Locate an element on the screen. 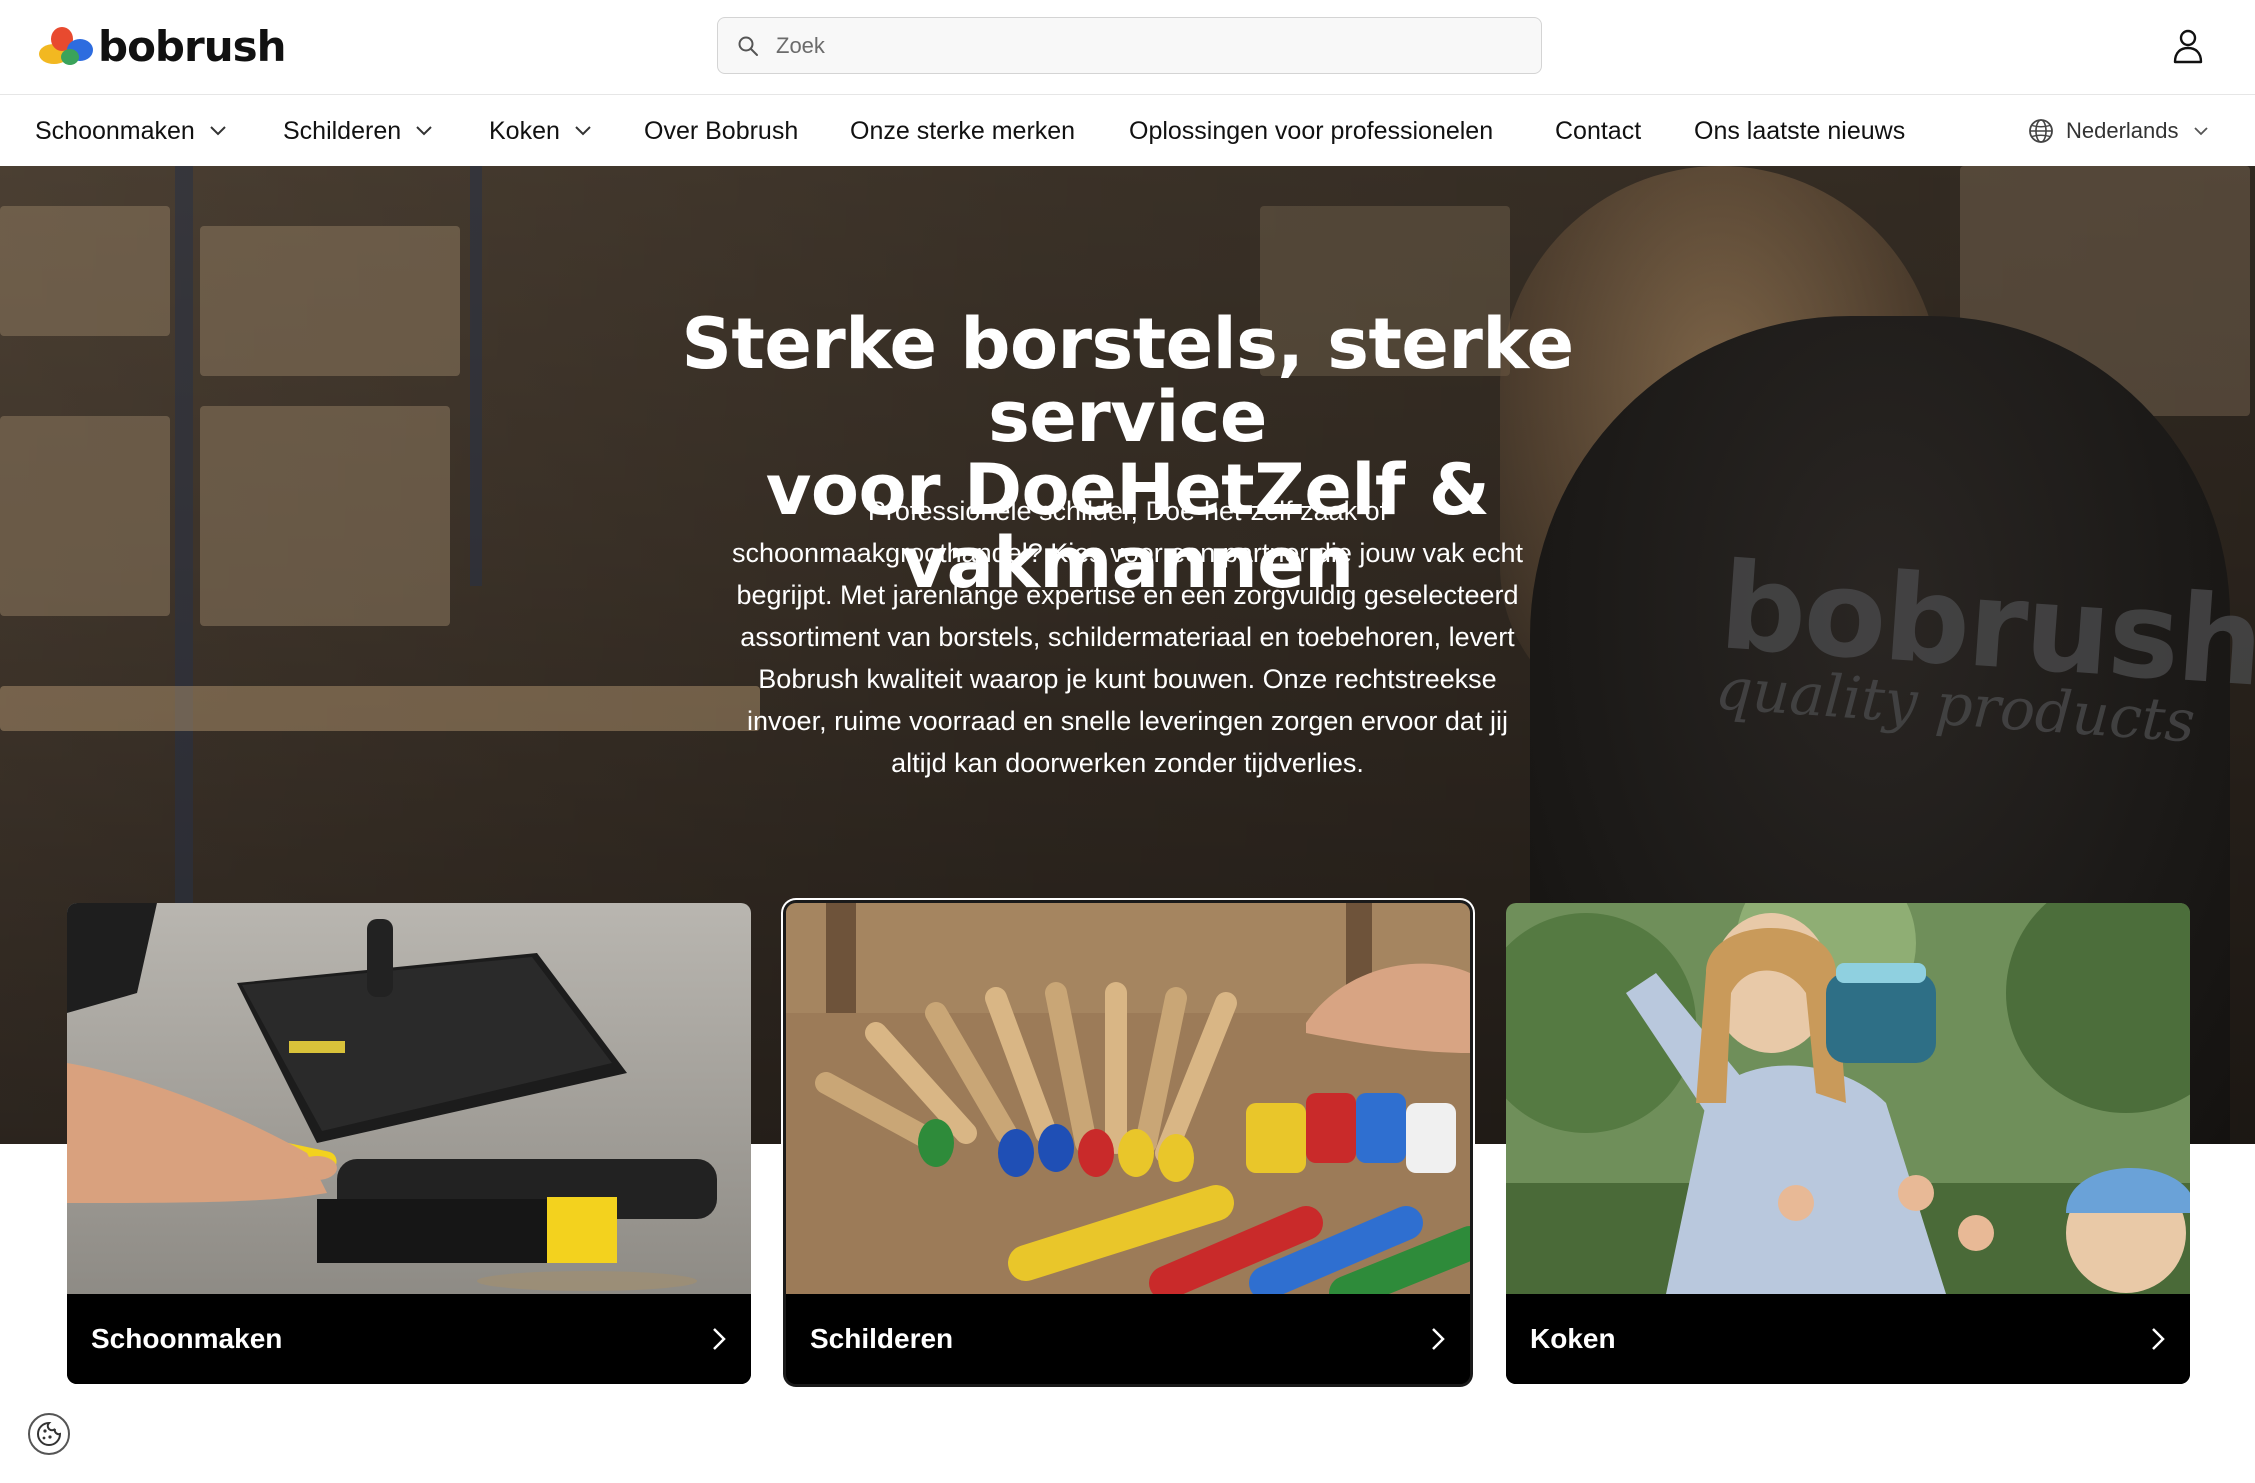 The width and height of the screenshot is (2255, 1483). nav-item-schoonmaken: Schoonmaken is located at coordinates (131, 131).